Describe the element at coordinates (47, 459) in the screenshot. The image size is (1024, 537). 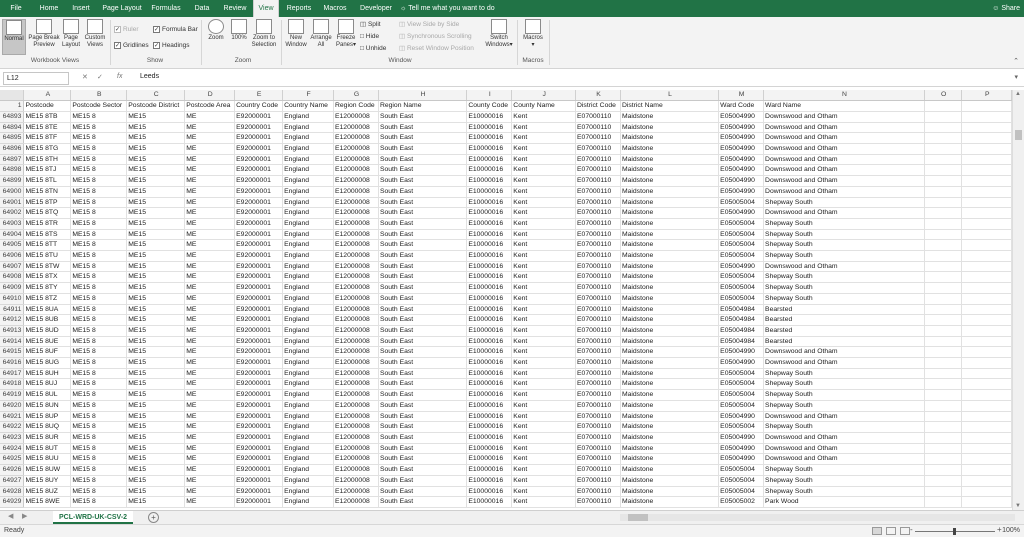
I see `cell: ME15 8UU` at that location.